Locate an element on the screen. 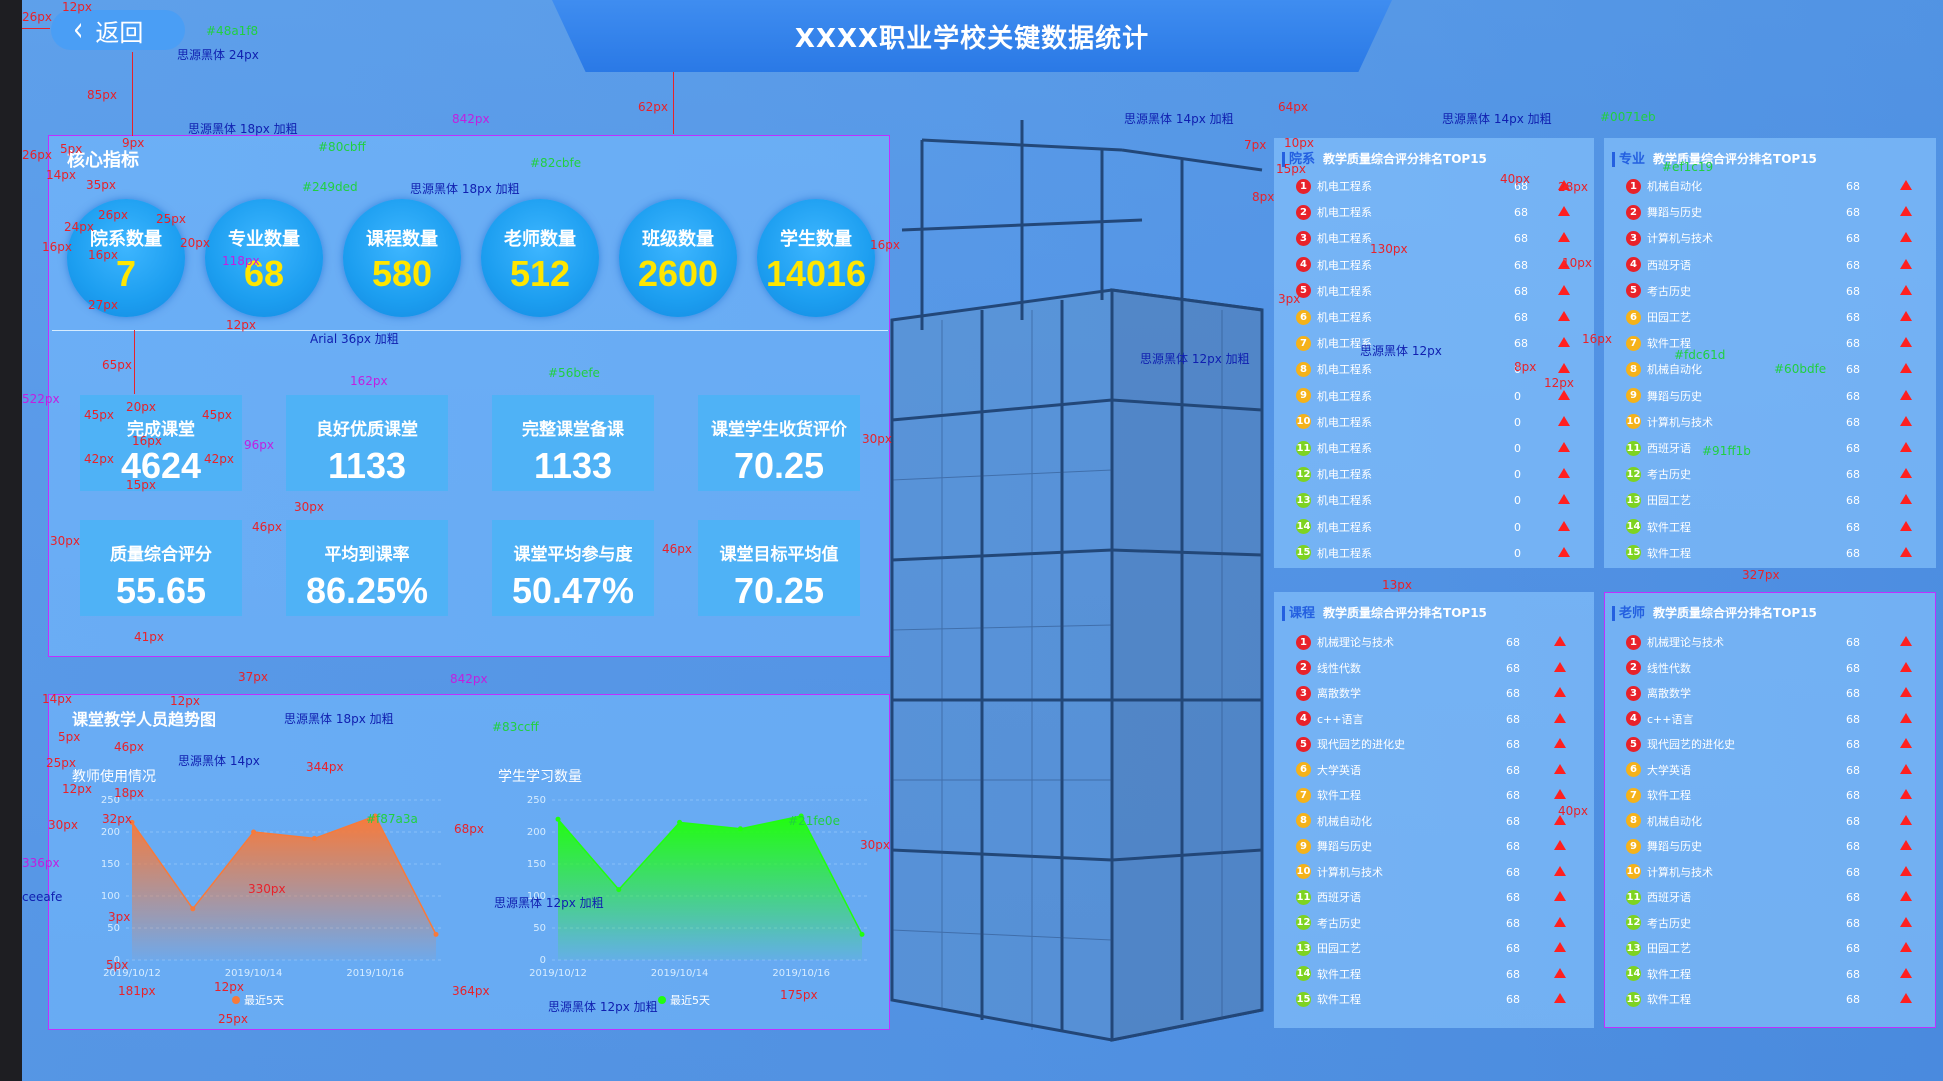 This screenshot has width=1943, height=1081. rank-row: 13 机电工程系 is located at coordinates (1334, 500).